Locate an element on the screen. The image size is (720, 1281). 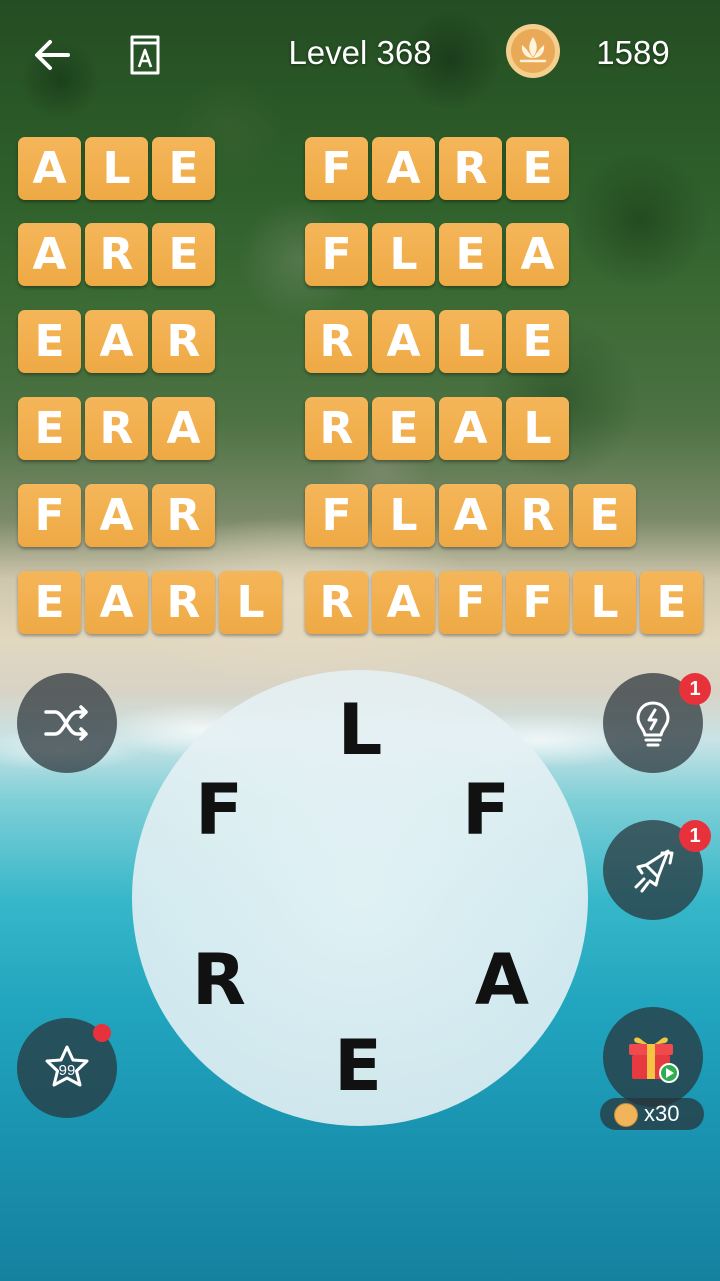
lightbulb-icon is located at coordinates (653, 724).